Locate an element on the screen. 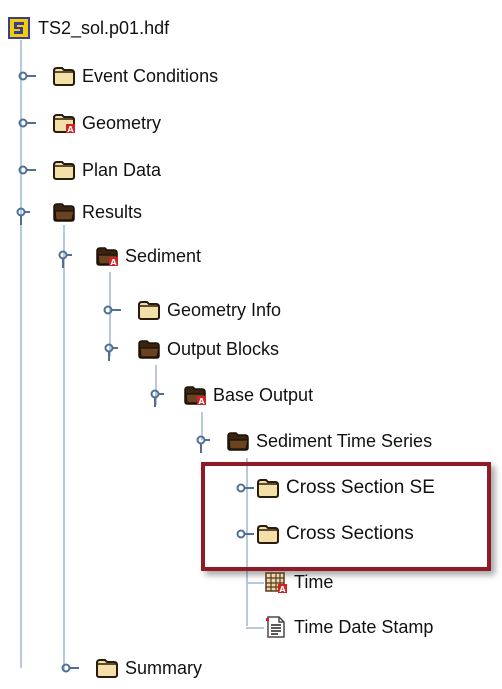 This screenshot has height=689, width=502. tree-item-label: Time Date Stamp is located at coordinates (364, 626).